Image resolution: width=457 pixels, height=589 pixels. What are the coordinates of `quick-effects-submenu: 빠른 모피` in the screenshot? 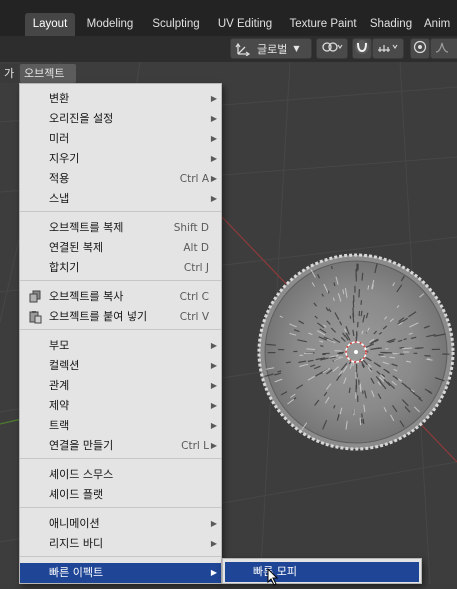 It's located at (322, 571).